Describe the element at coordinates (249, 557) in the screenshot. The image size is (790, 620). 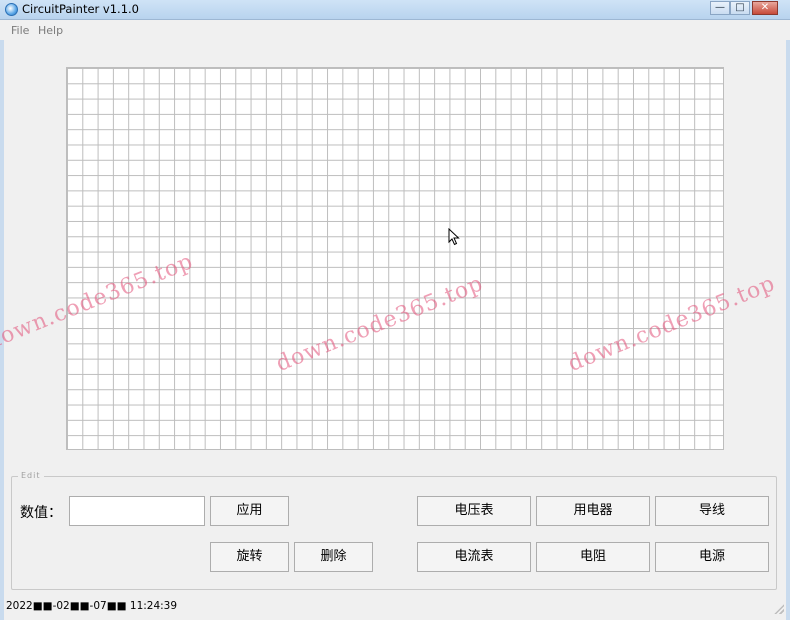
I see `rotate-button: 旋转` at that location.